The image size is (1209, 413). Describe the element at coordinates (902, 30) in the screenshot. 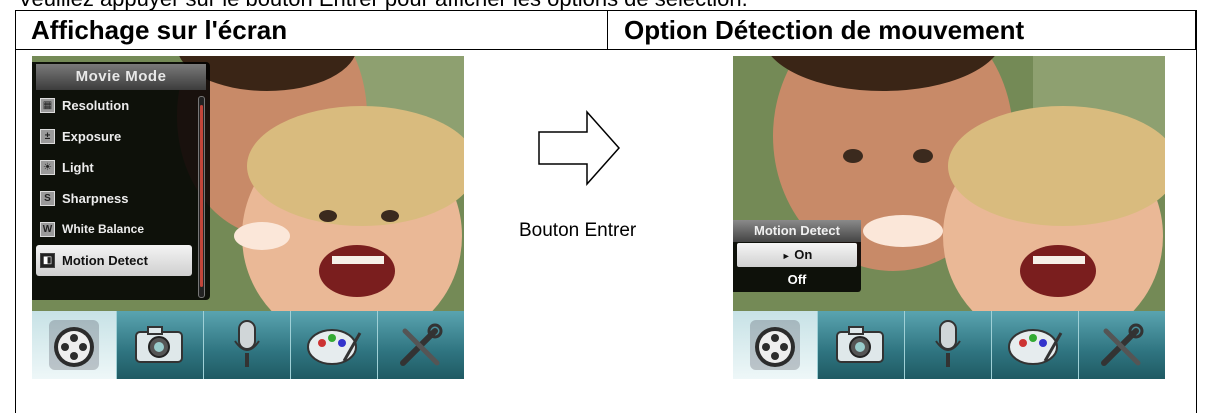

I see `header-motion-detect-option: Option Détection de mouvement` at that location.